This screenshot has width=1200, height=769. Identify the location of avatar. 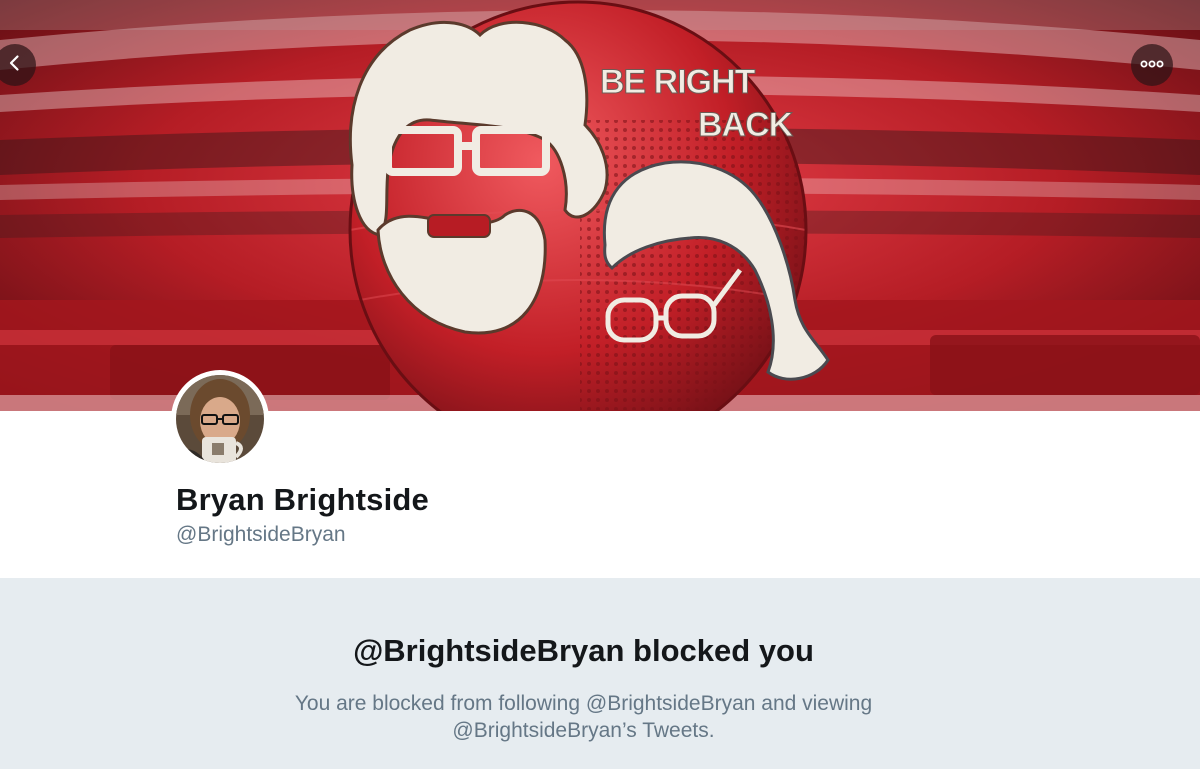
(220, 419).